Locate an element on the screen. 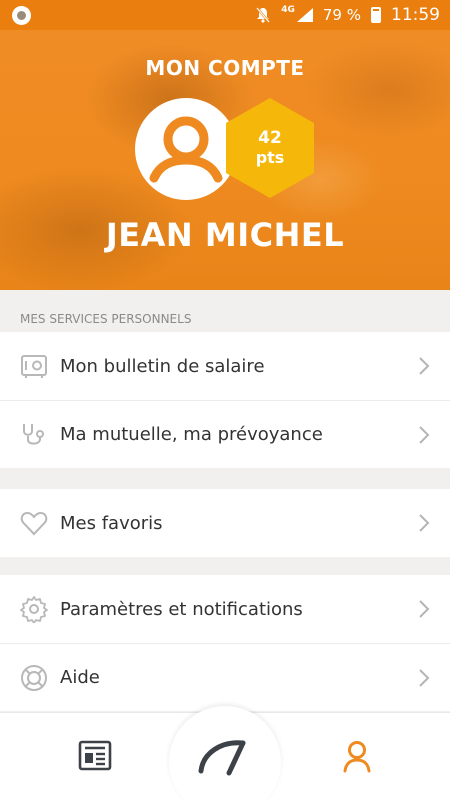 Image resolution: width=450 pixels, height=800 pixels. list-item-label: Mon bulletin de salaire is located at coordinates (162, 366).